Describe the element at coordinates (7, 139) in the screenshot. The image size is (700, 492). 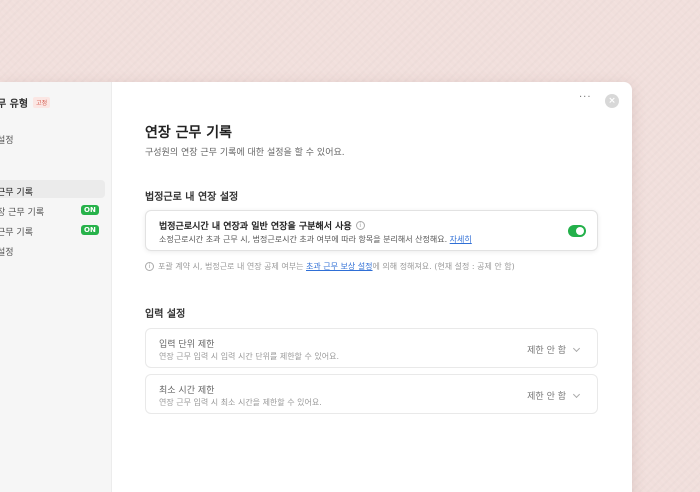
I see `sidebar-item-settings: 설정` at that location.